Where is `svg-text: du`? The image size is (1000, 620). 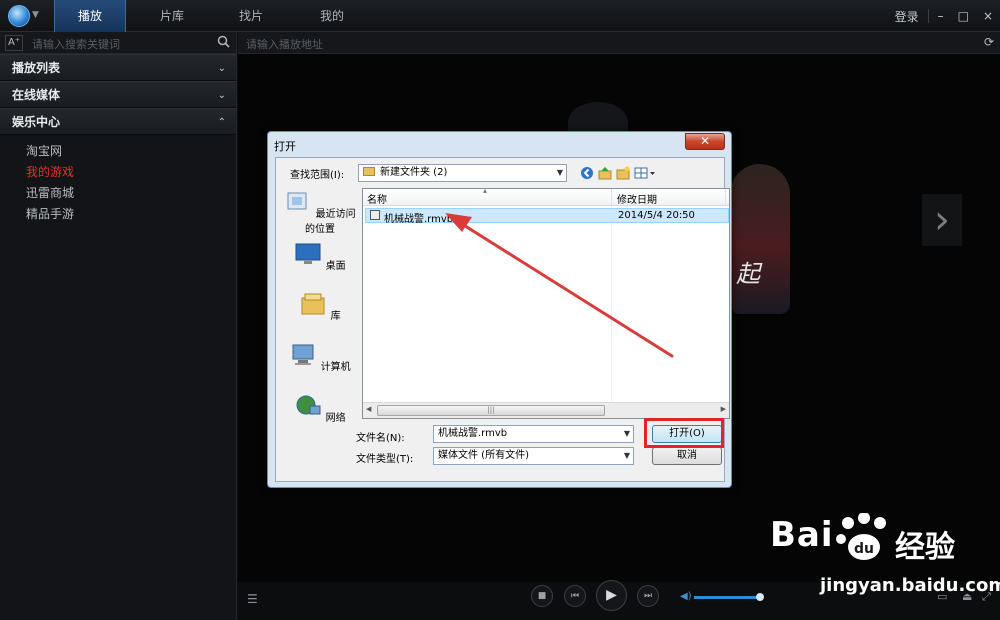
svg-text: du is located at coordinates (864, 549).